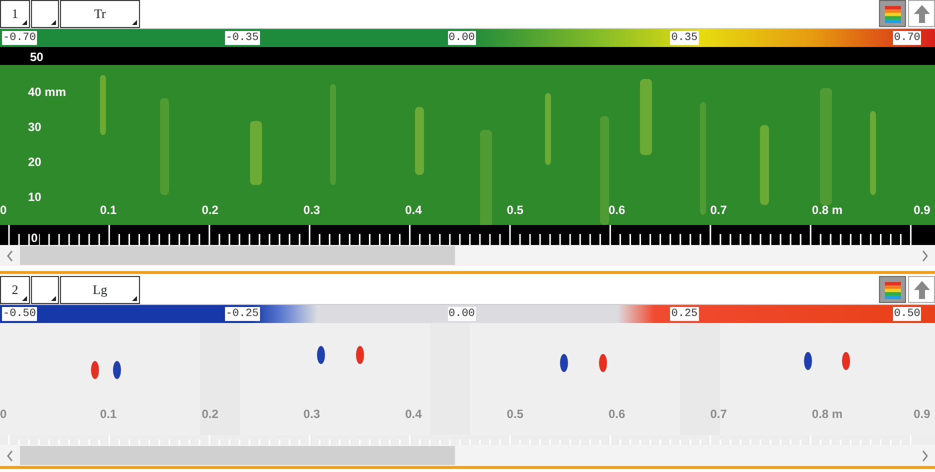  What do you see at coordinates (15, 14) in the screenshot?
I see `dropdown-selector: 1` at bounding box center [15, 14].